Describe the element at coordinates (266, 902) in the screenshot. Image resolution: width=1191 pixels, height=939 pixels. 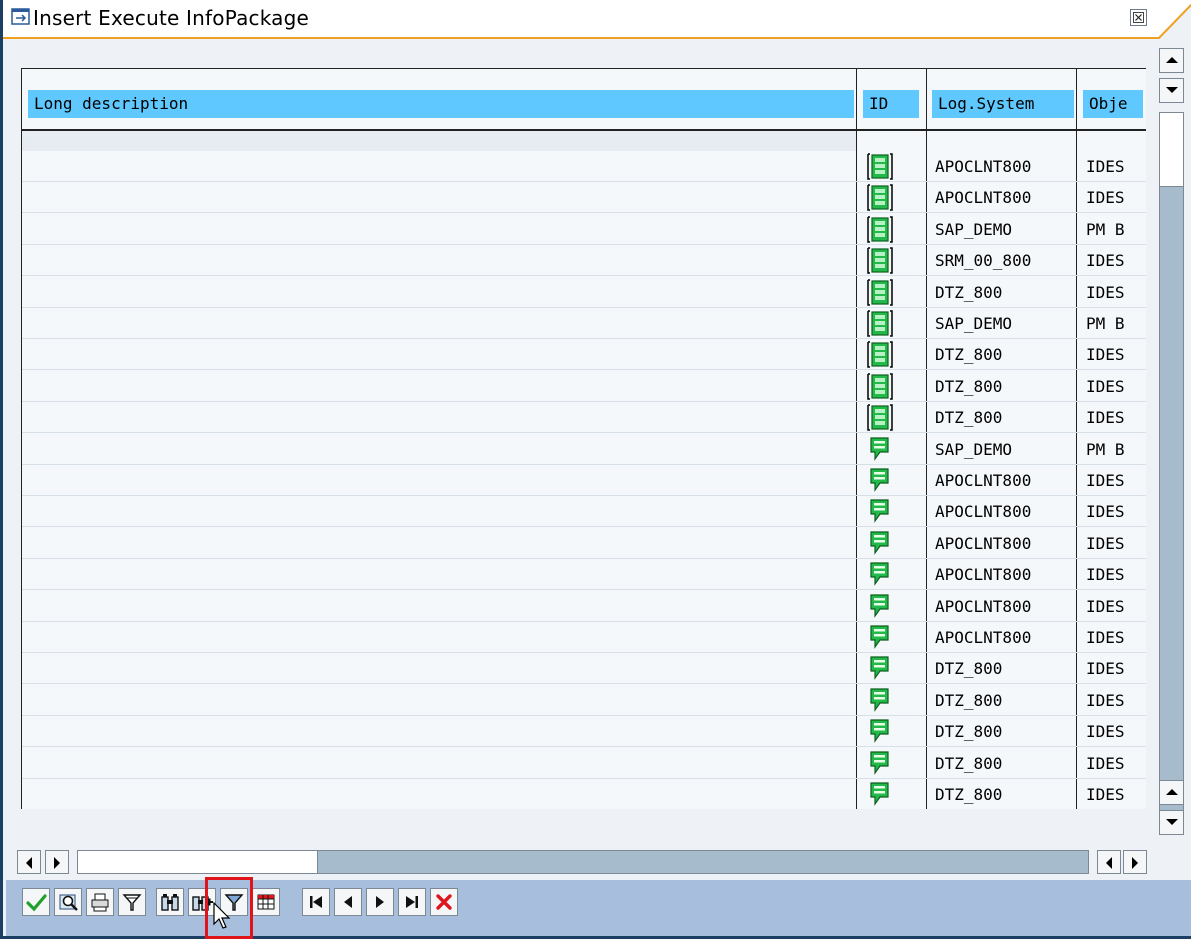
I see `layout-button` at that location.